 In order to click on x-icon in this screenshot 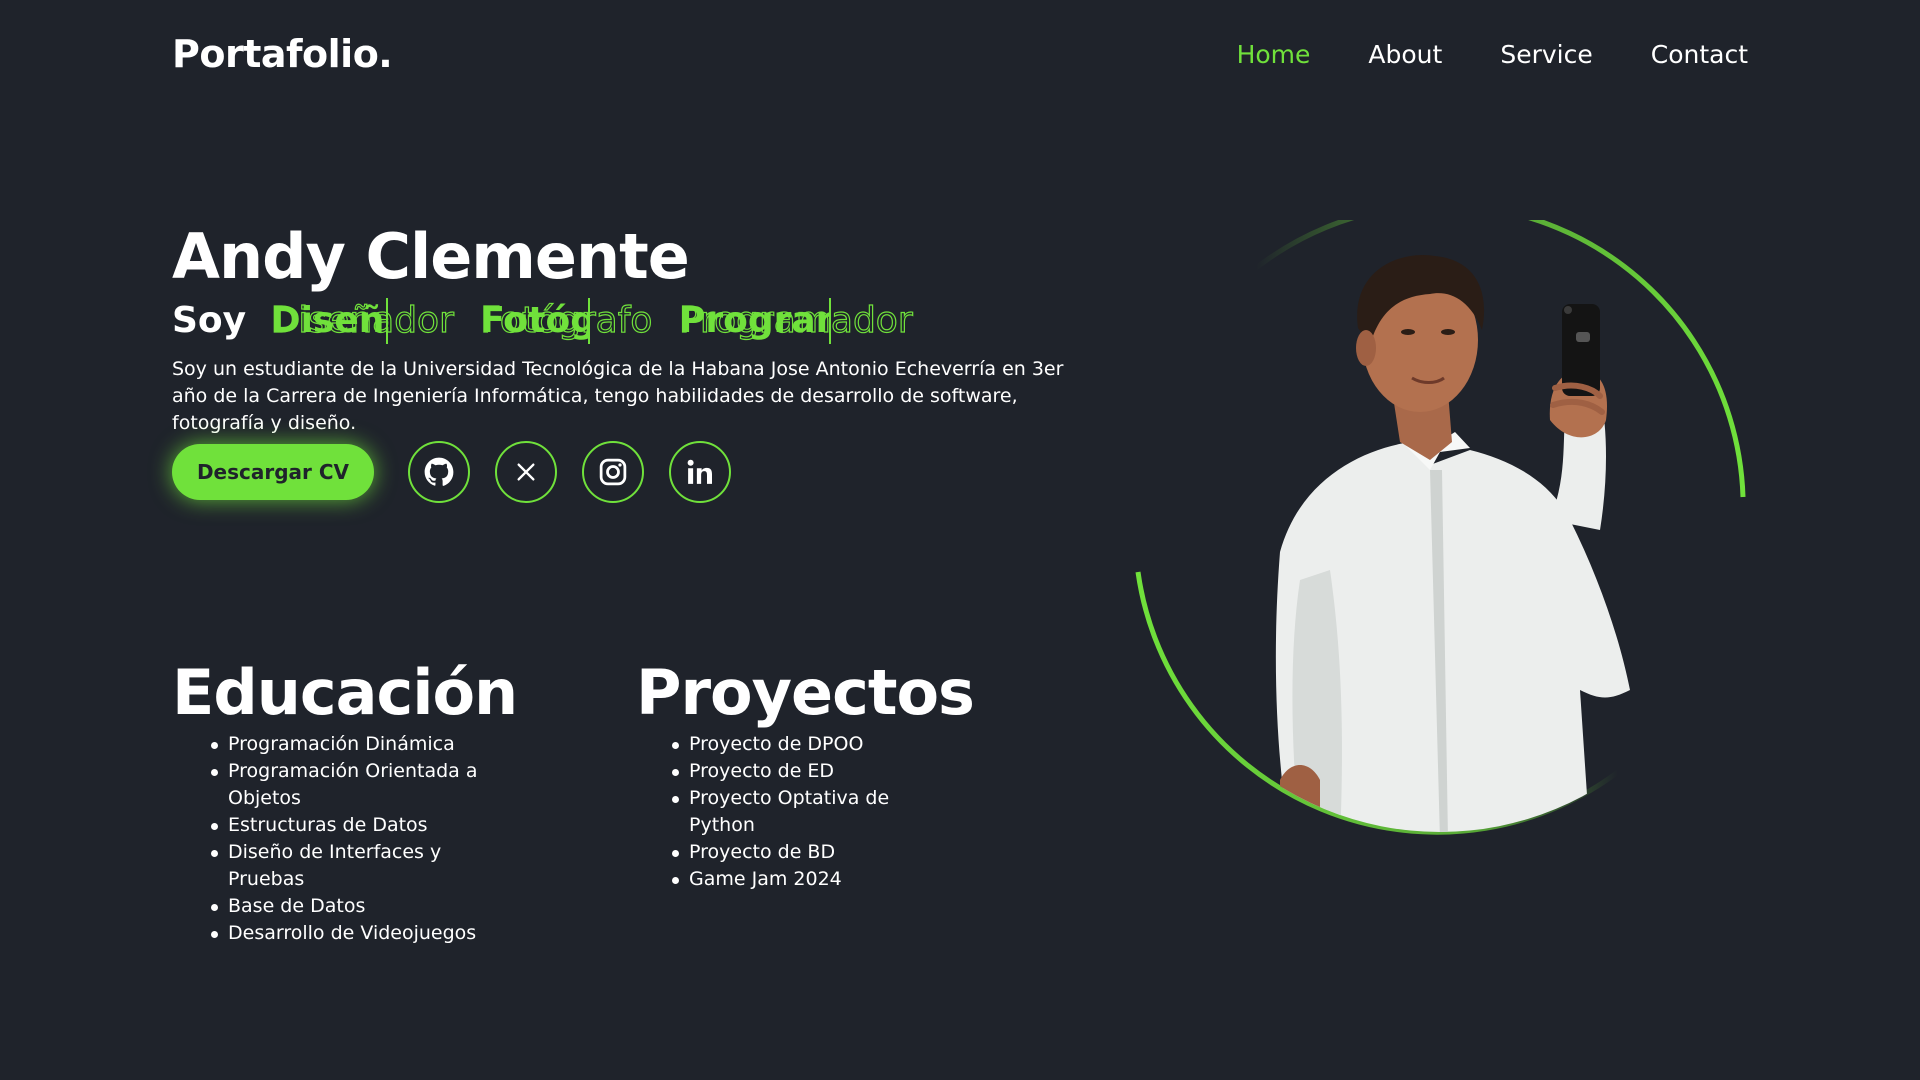, I will do `click(526, 472)`.